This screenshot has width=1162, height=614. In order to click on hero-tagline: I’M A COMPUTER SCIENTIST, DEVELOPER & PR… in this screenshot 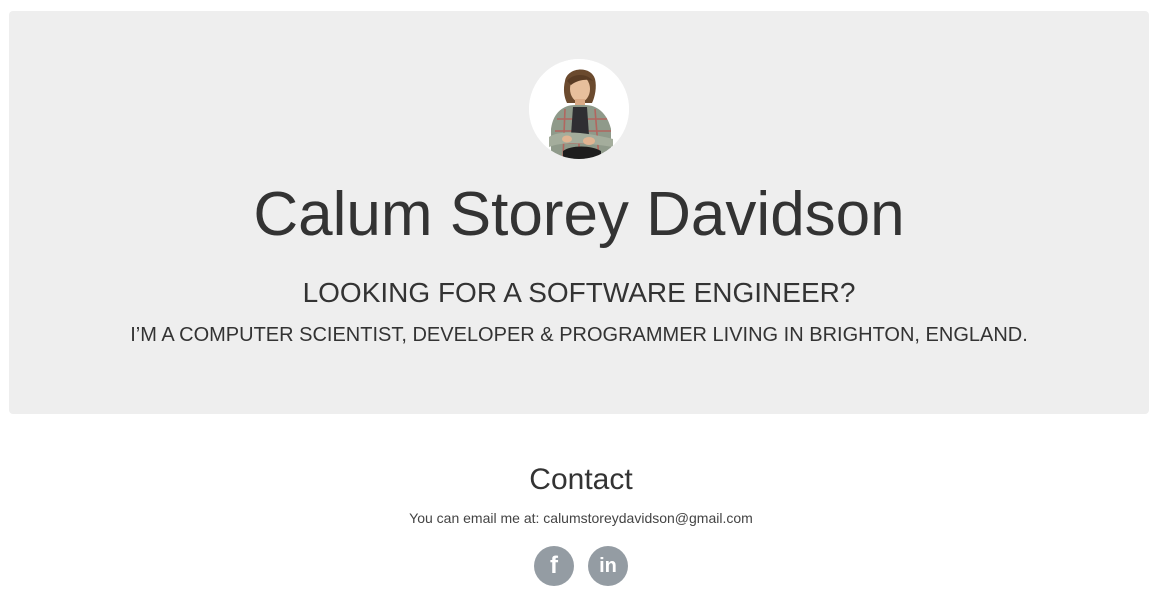, I will do `click(579, 335)`.